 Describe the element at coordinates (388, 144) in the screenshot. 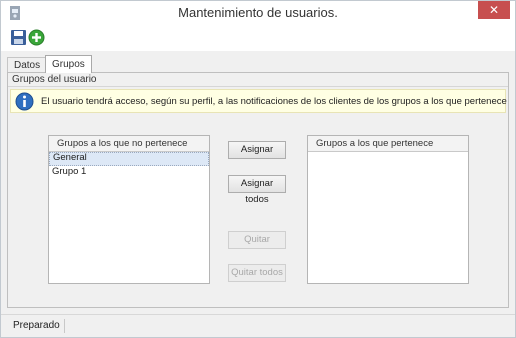

I see `member-list-header: Grupos a los que pertenece` at that location.